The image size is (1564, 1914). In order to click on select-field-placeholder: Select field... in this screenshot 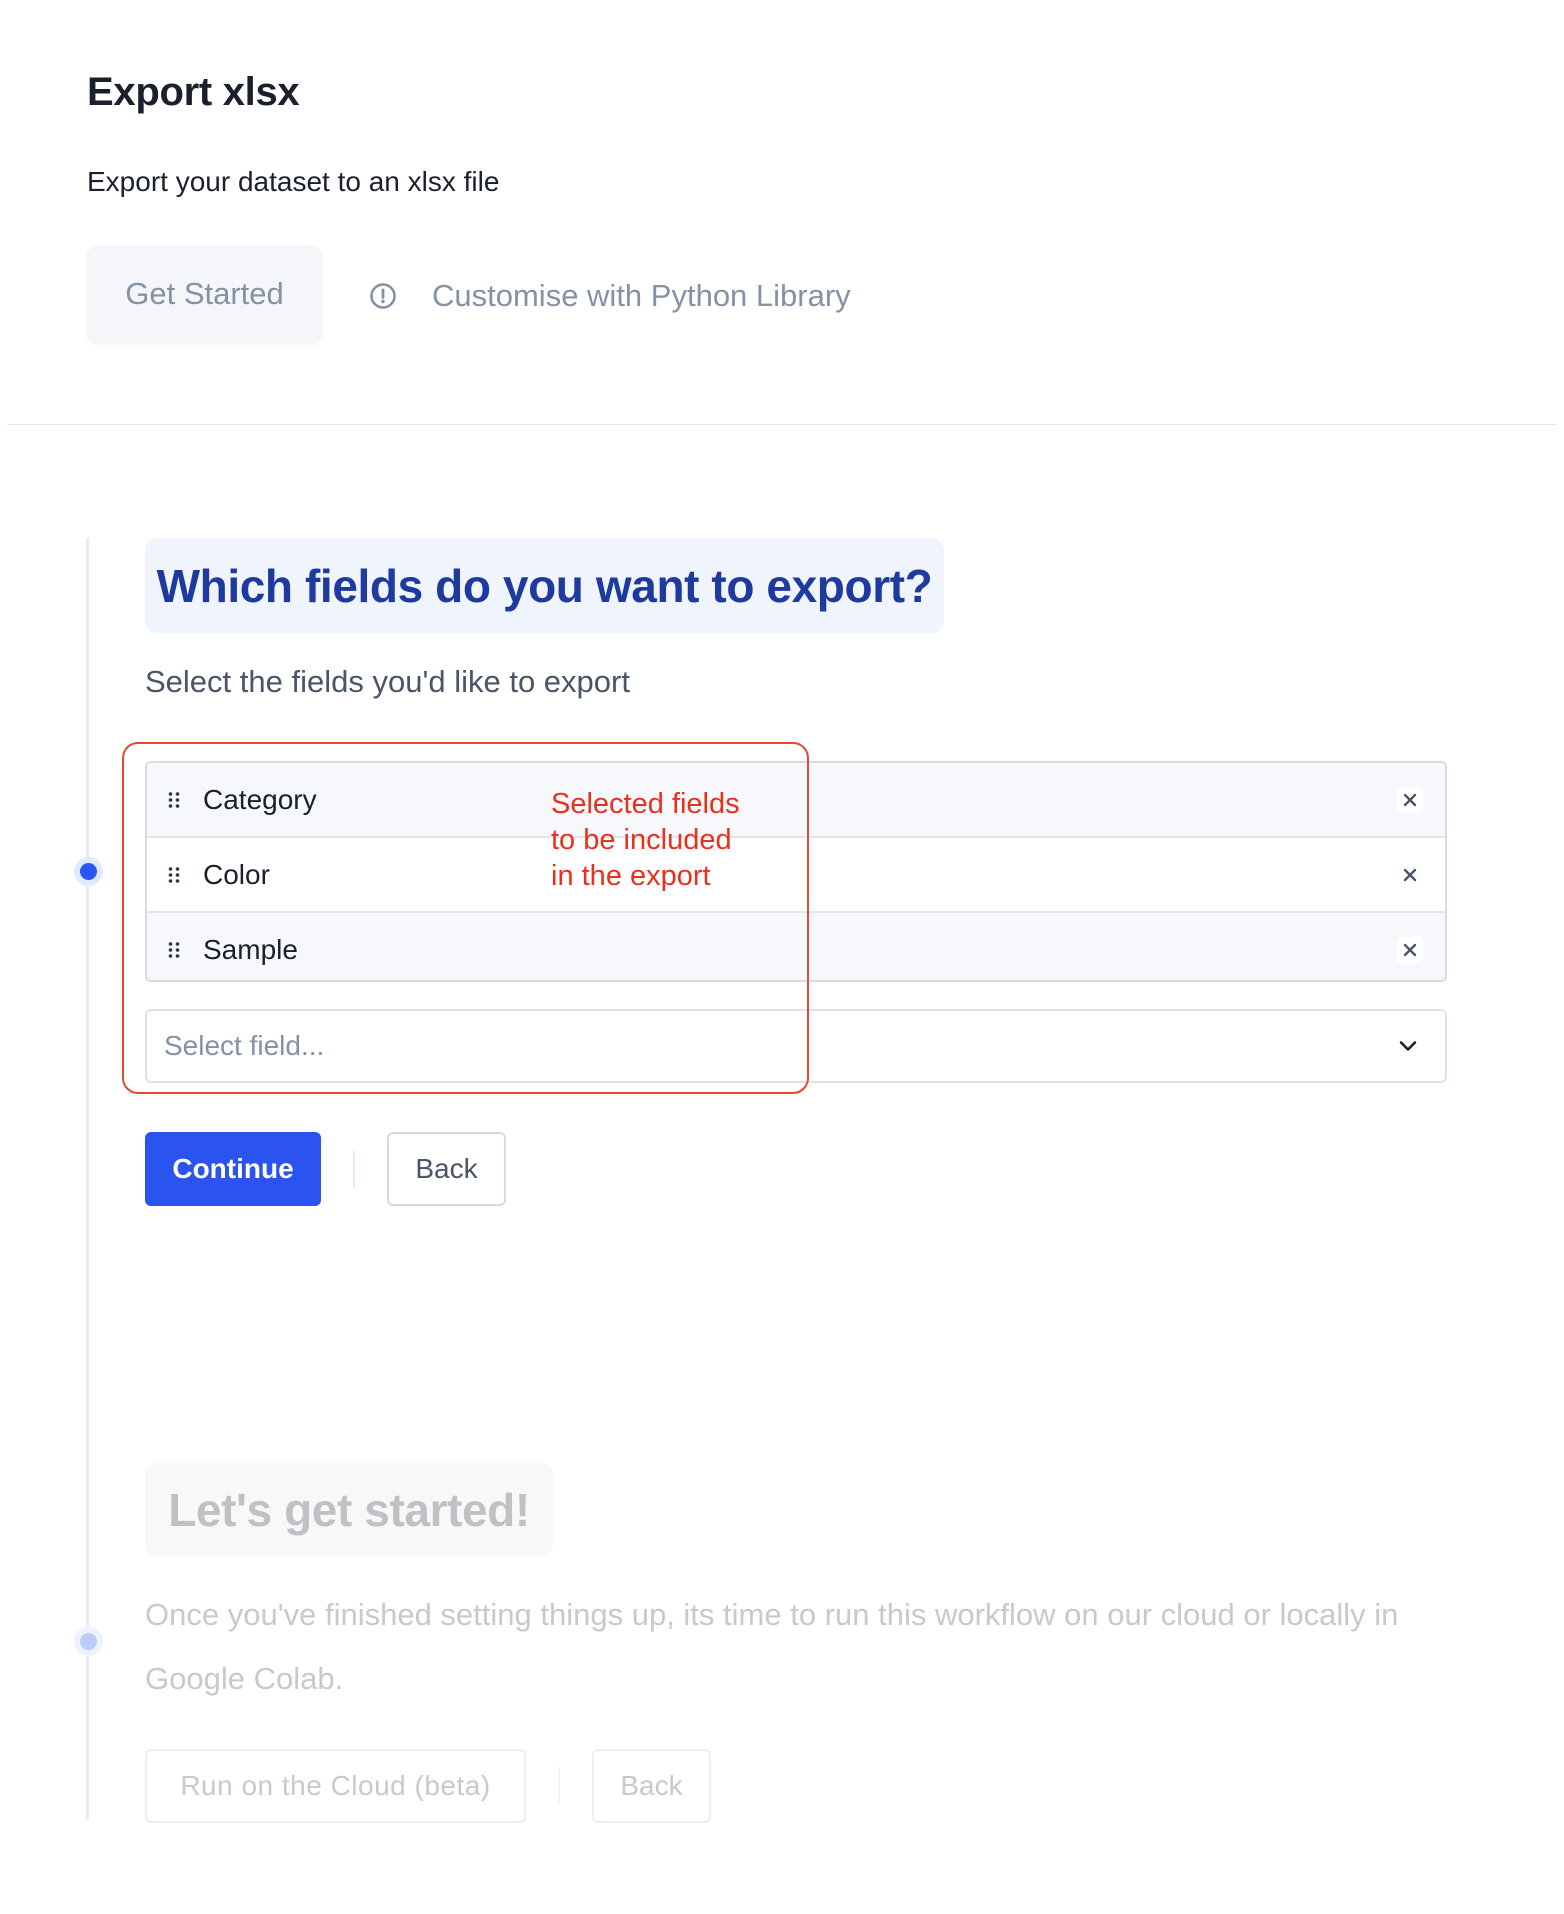, I will do `click(244, 1045)`.